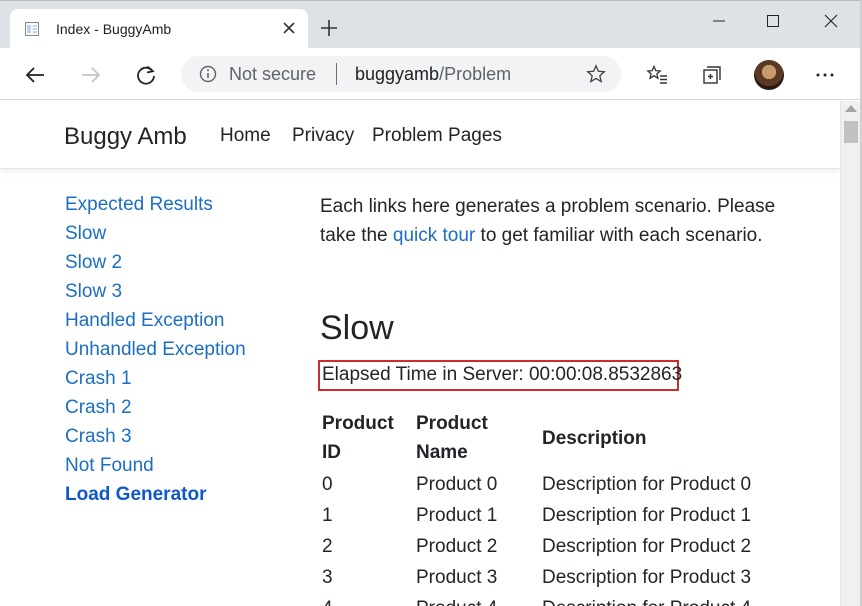 Image resolution: width=862 pixels, height=606 pixels. What do you see at coordinates (431, 24) in the screenshot?
I see `browser-titlebar: Index - BuggyAmb` at bounding box center [431, 24].